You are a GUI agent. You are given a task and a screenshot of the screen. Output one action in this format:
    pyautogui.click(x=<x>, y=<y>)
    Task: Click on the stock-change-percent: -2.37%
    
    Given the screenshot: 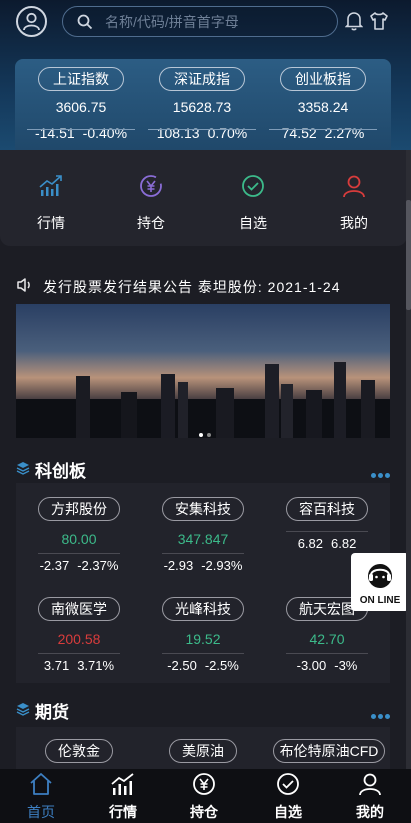 What is the action you would take?
    pyautogui.click(x=98, y=565)
    